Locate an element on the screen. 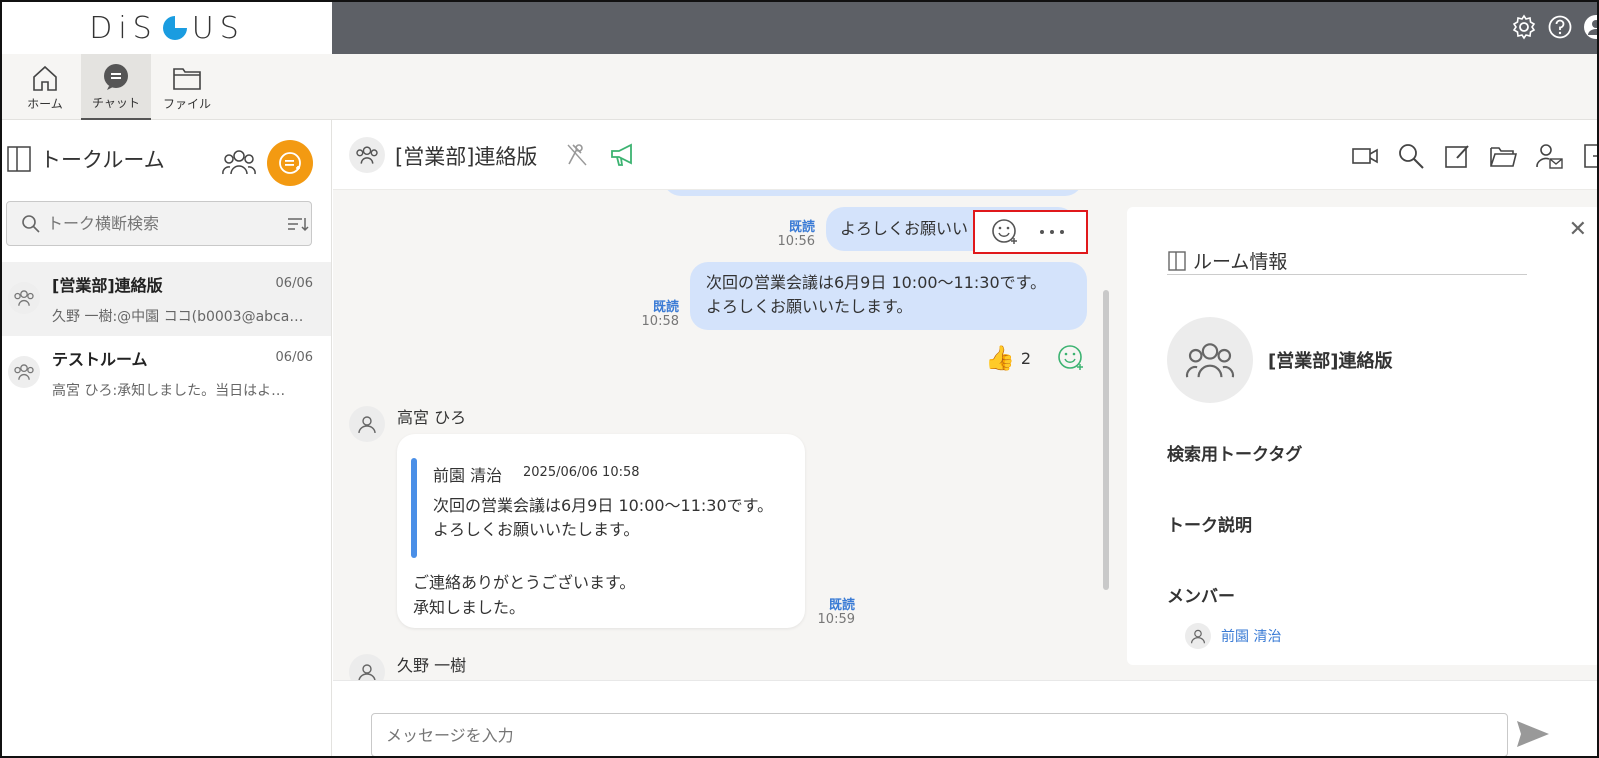 This screenshot has width=1599, height=758. description-label: トーク説明 is located at coordinates (1209, 526).